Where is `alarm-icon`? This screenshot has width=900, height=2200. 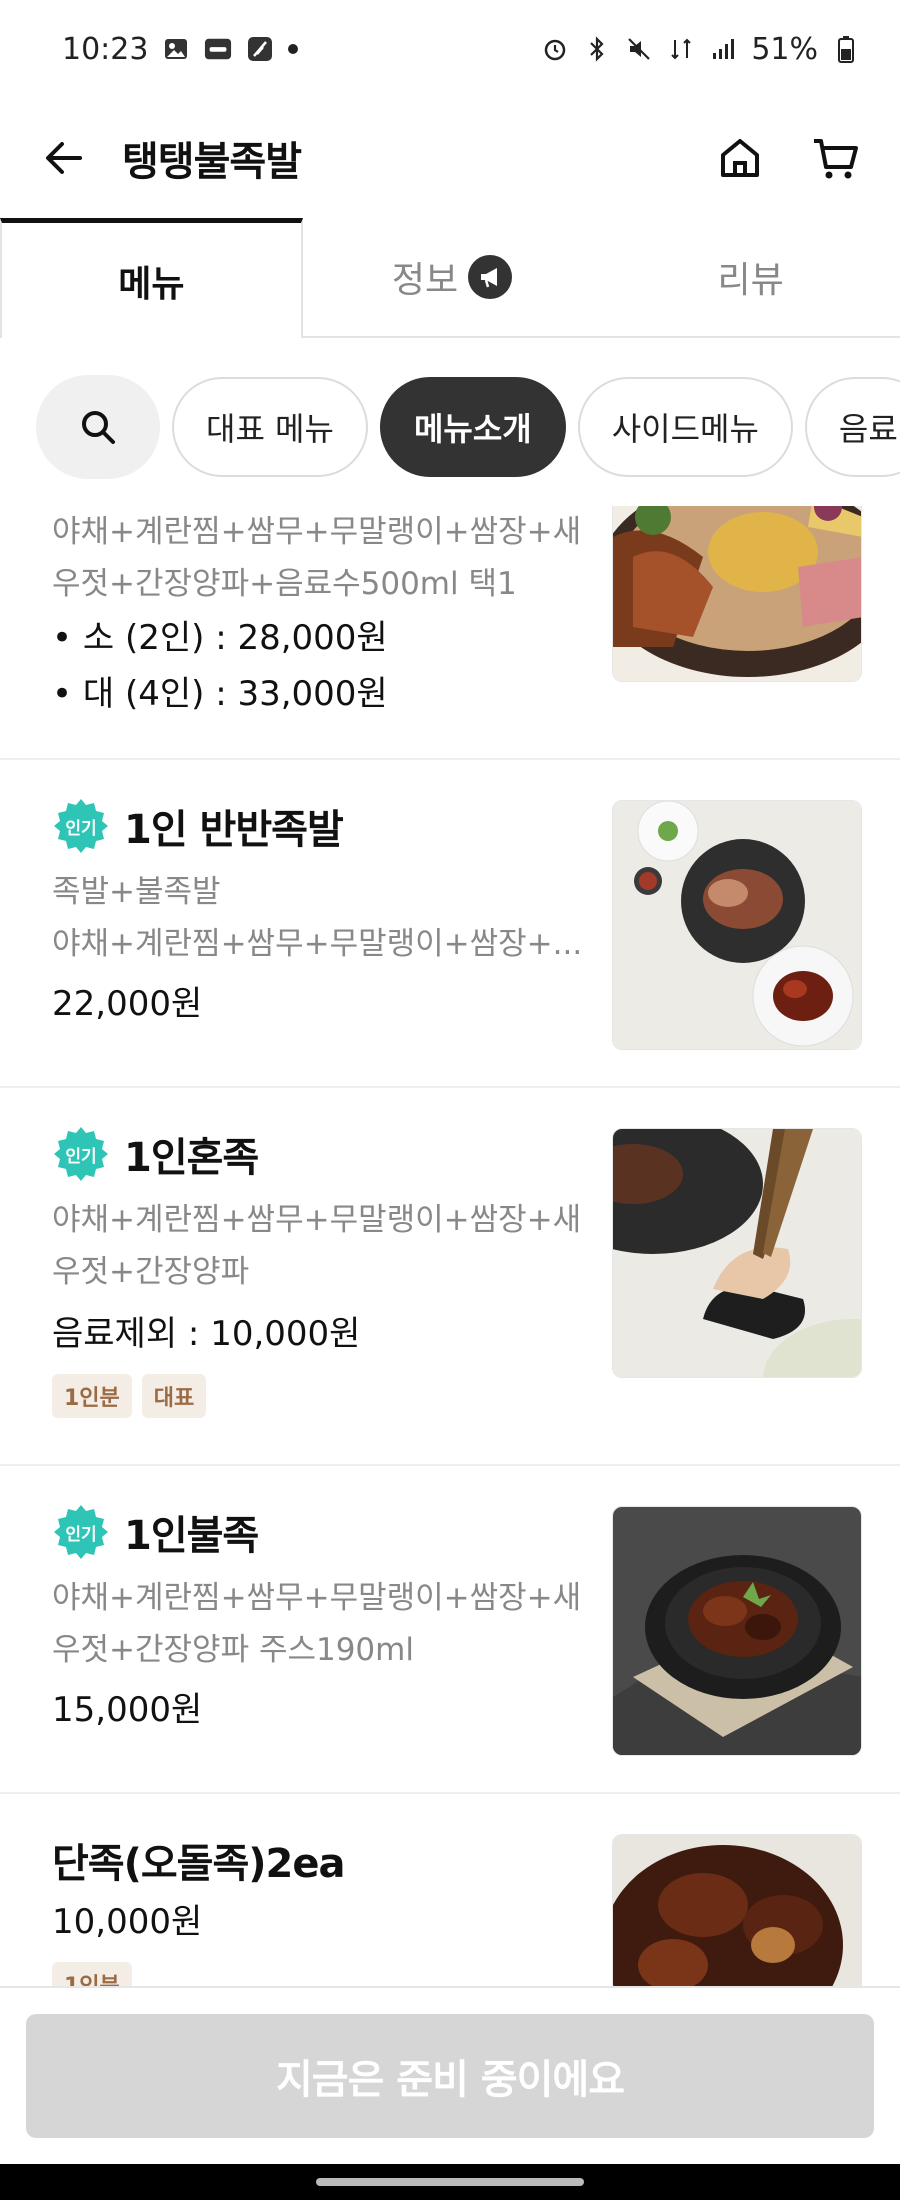 alarm-icon is located at coordinates (555, 49).